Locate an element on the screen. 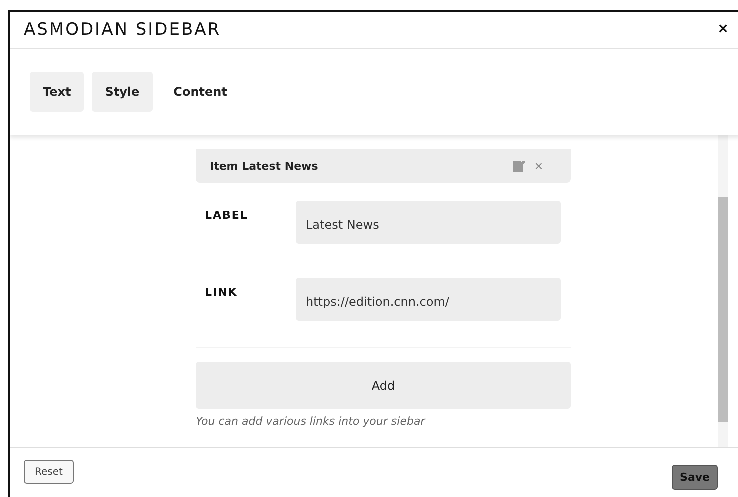  item-title: Item Latest News is located at coordinates (264, 166).